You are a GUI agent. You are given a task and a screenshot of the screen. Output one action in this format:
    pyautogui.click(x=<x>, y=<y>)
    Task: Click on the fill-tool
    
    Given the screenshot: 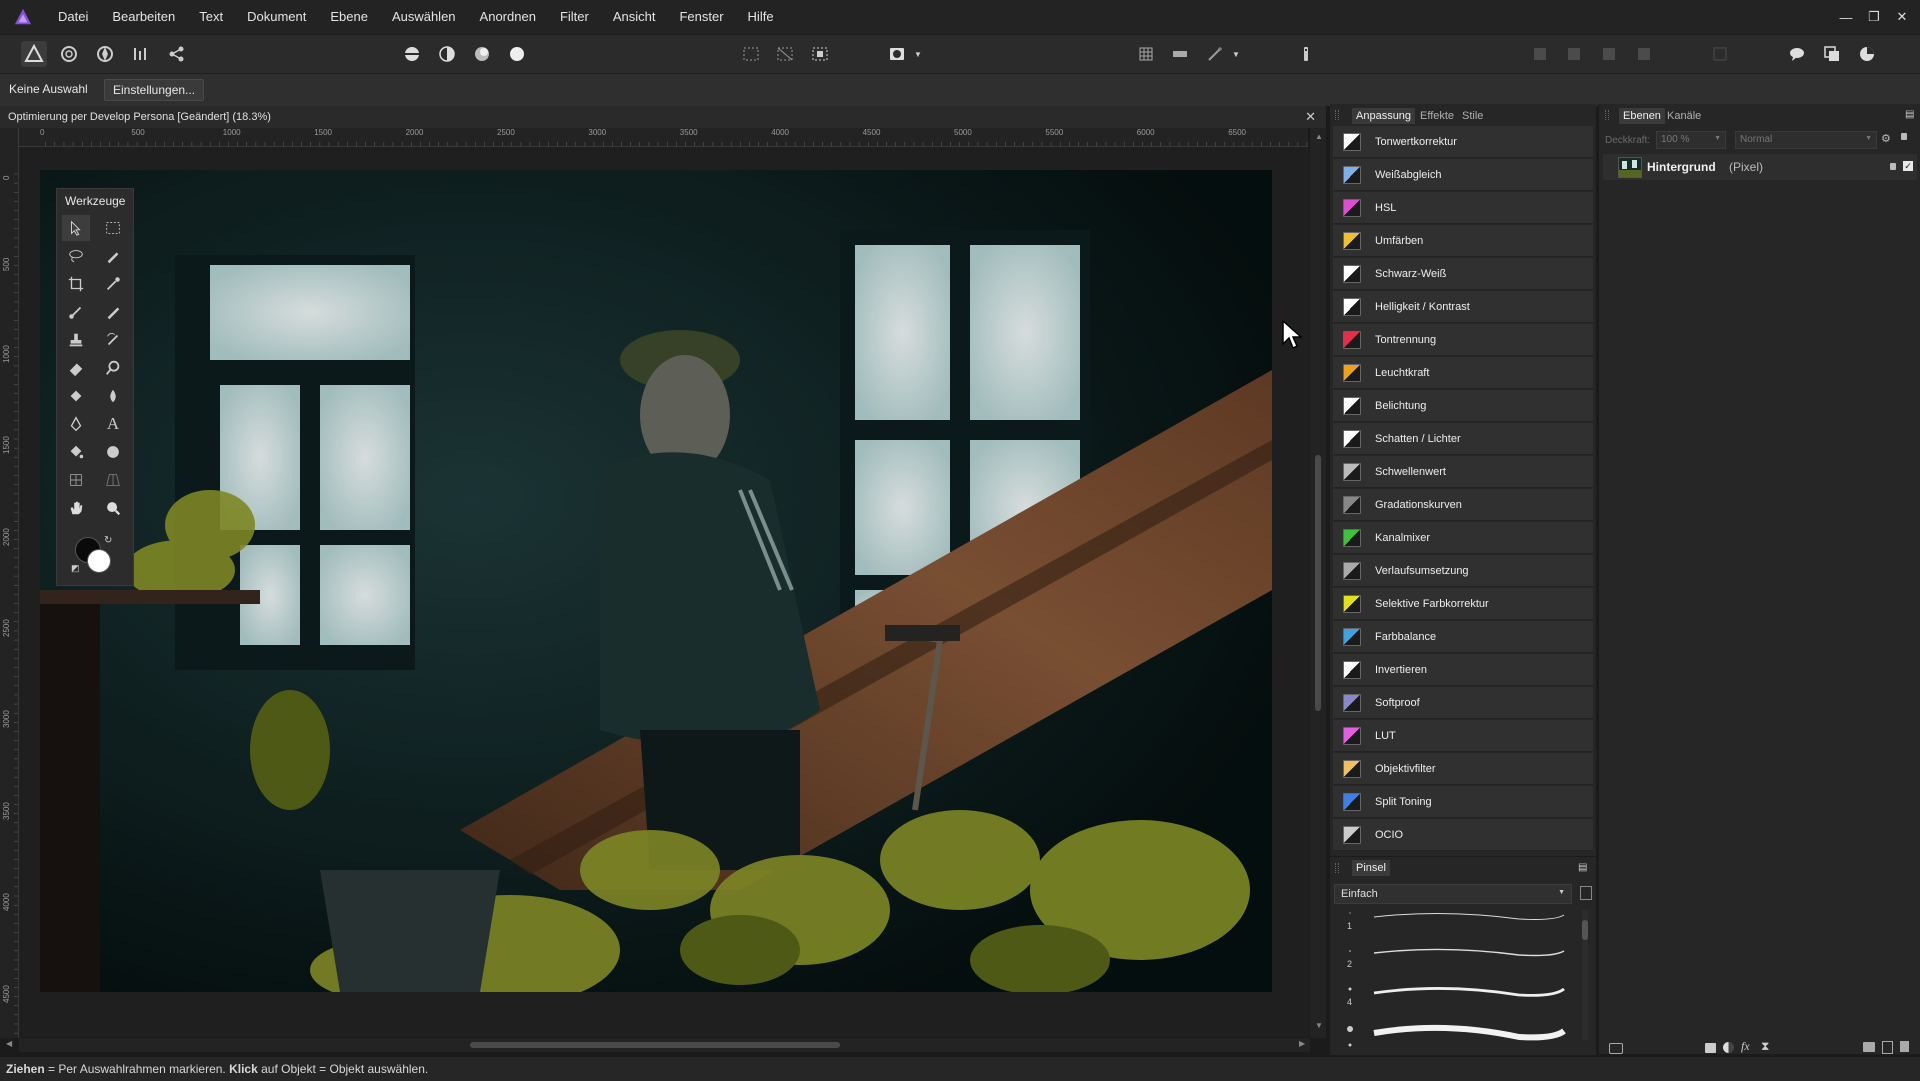 What is the action you would take?
    pyautogui.click(x=76, y=452)
    